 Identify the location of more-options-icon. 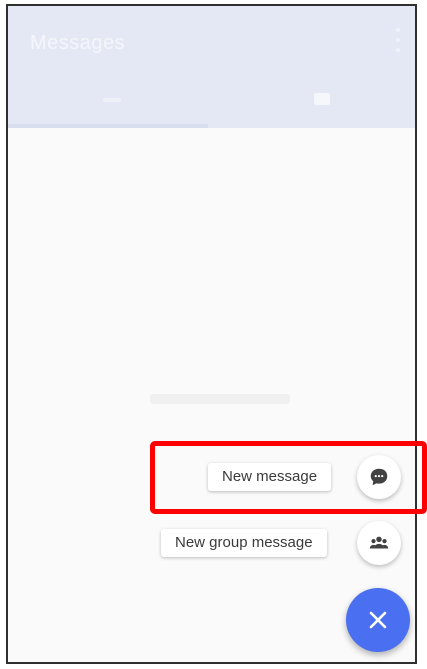
(398, 40).